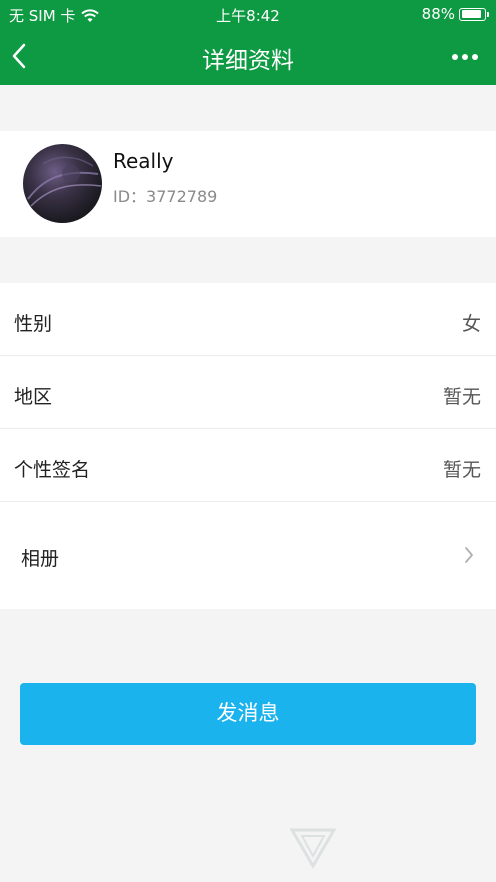  I want to click on info-row-gender: 性别 女, so click(248, 319).